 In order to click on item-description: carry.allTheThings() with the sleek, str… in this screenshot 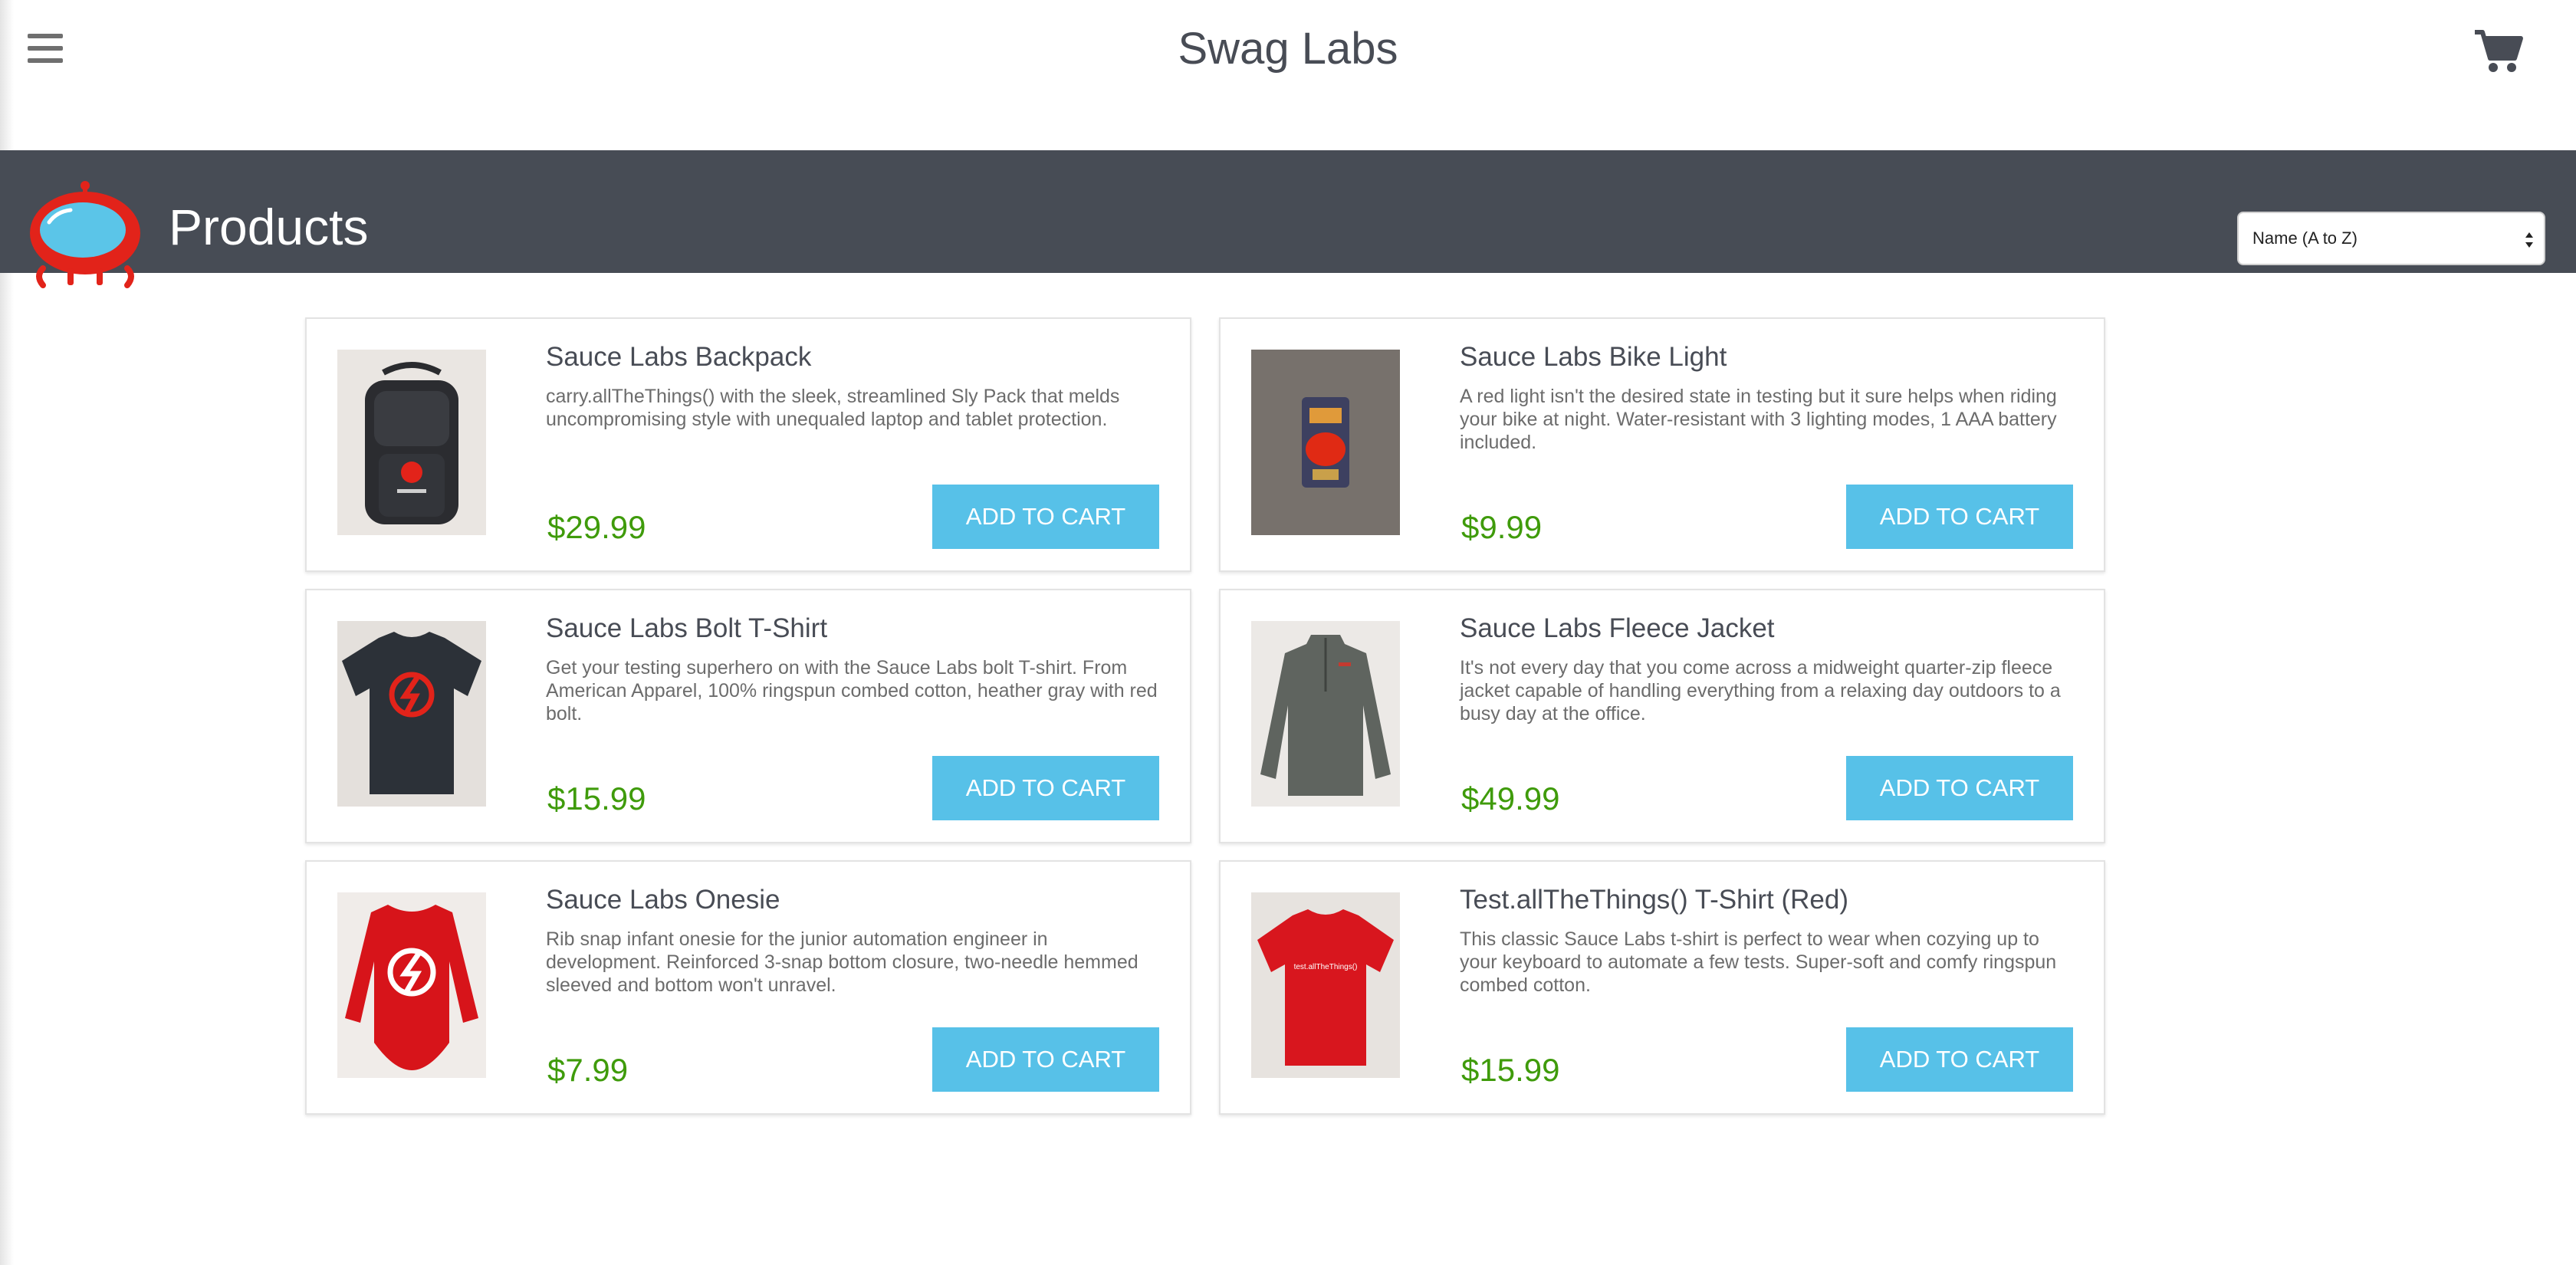, I will do `click(833, 408)`.